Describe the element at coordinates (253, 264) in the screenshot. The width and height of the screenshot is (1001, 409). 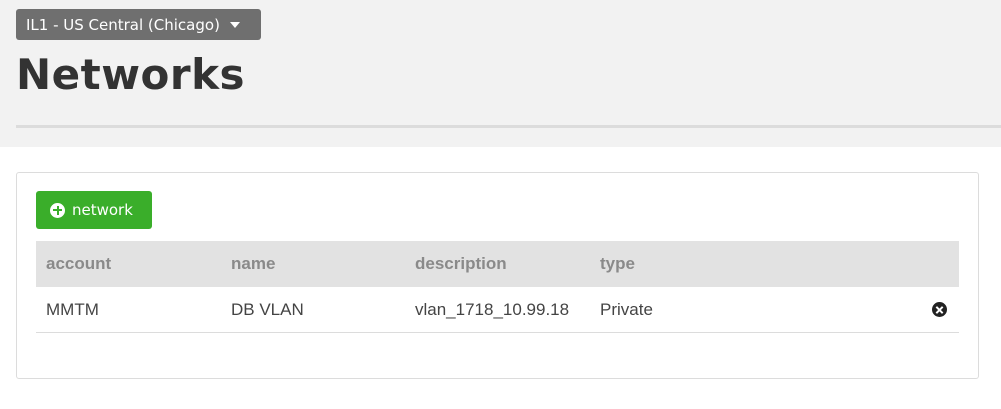
I see `column-header-name: name` at that location.